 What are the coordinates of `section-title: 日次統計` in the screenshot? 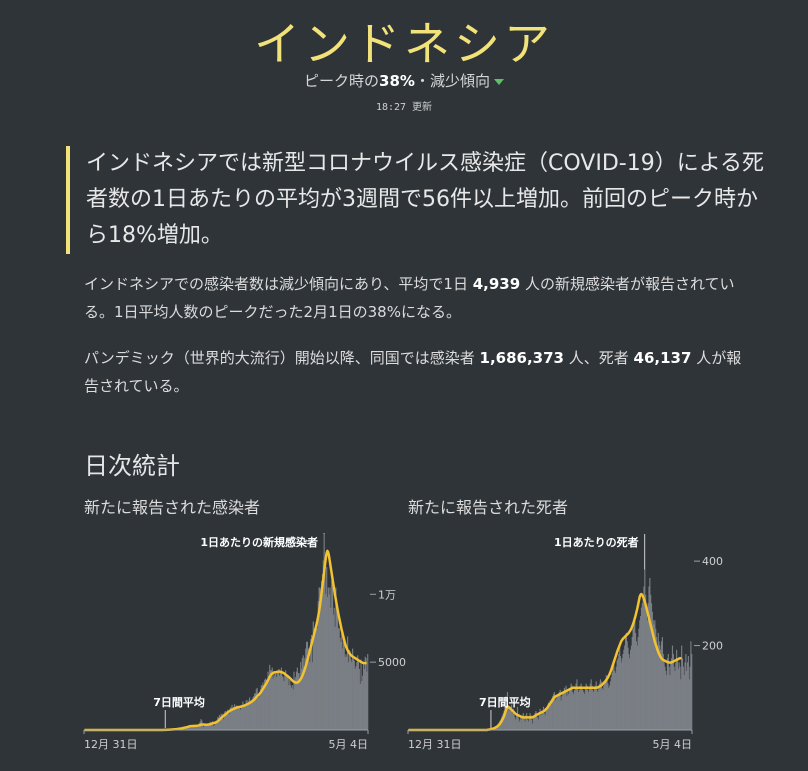 It's located at (132, 466).